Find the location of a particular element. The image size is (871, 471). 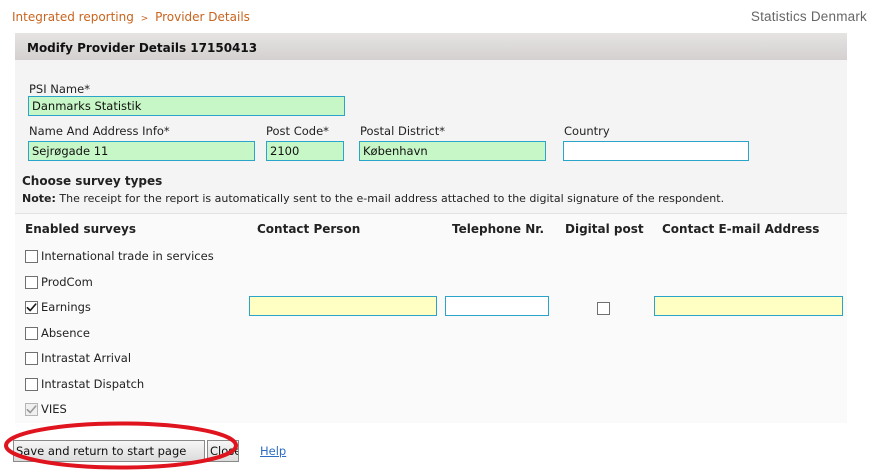

panel-title: Modify Provider Details 17150413 is located at coordinates (431, 46).